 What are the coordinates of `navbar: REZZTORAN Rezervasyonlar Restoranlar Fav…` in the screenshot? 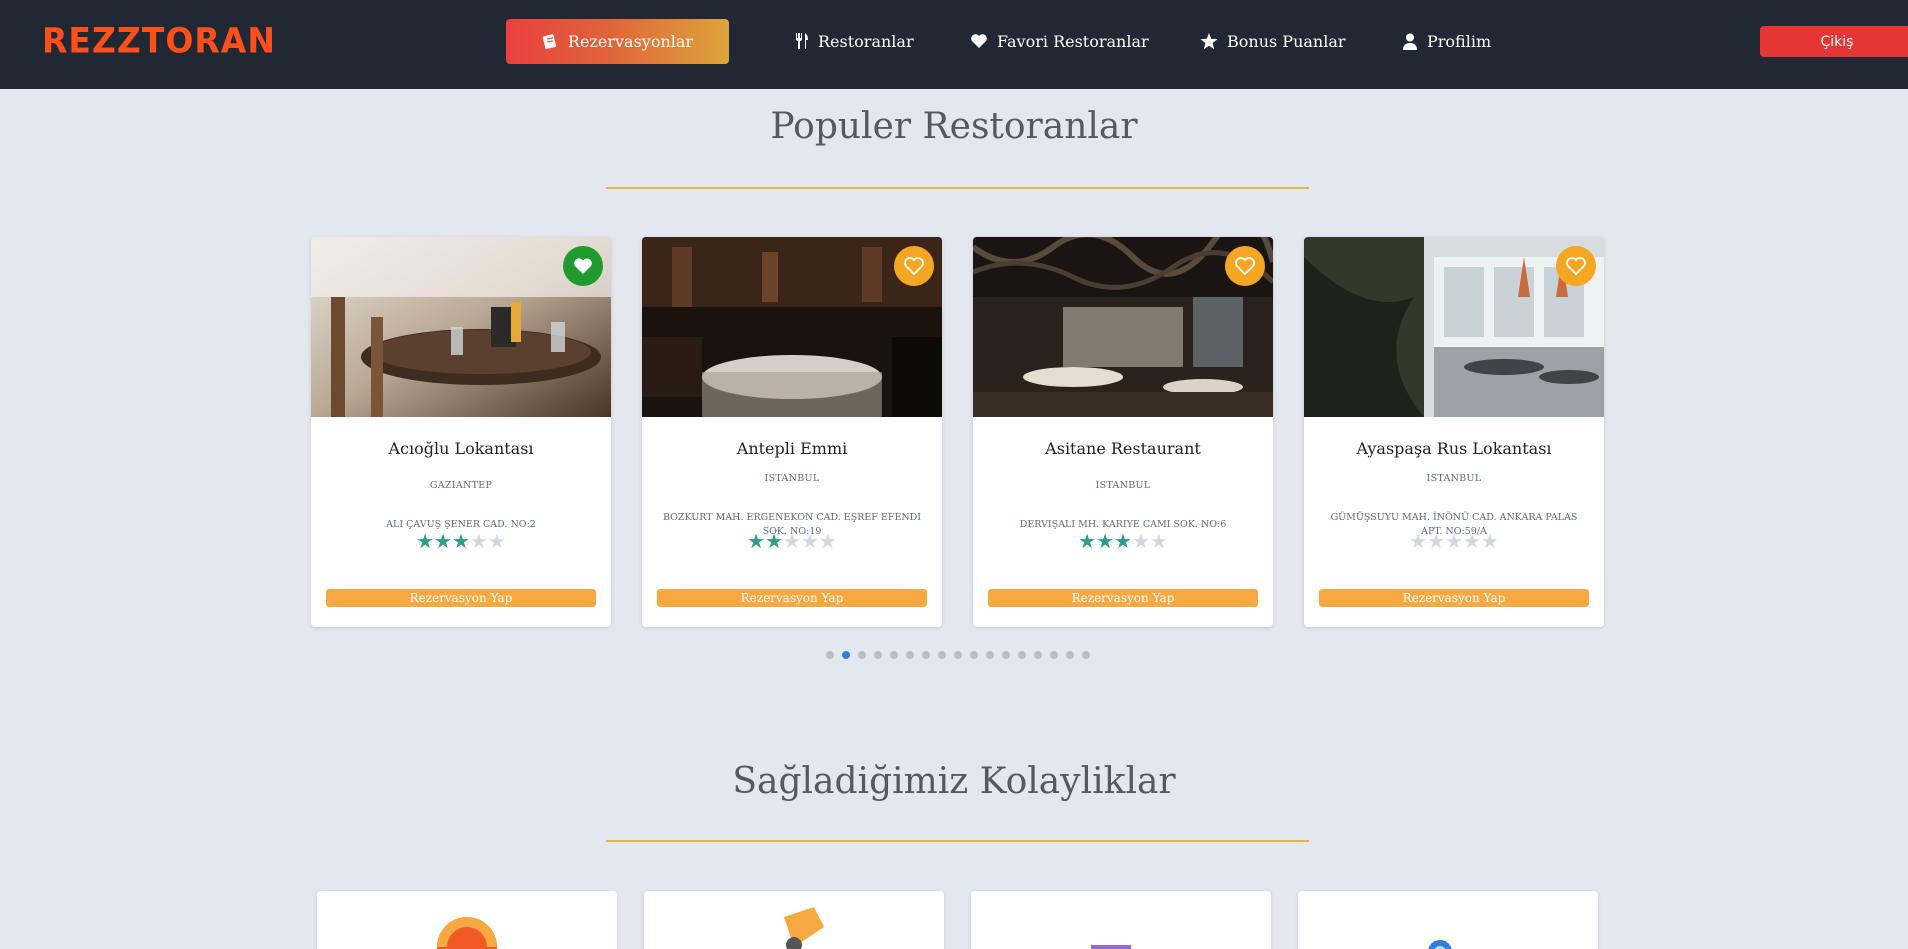 It's located at (954, 44).